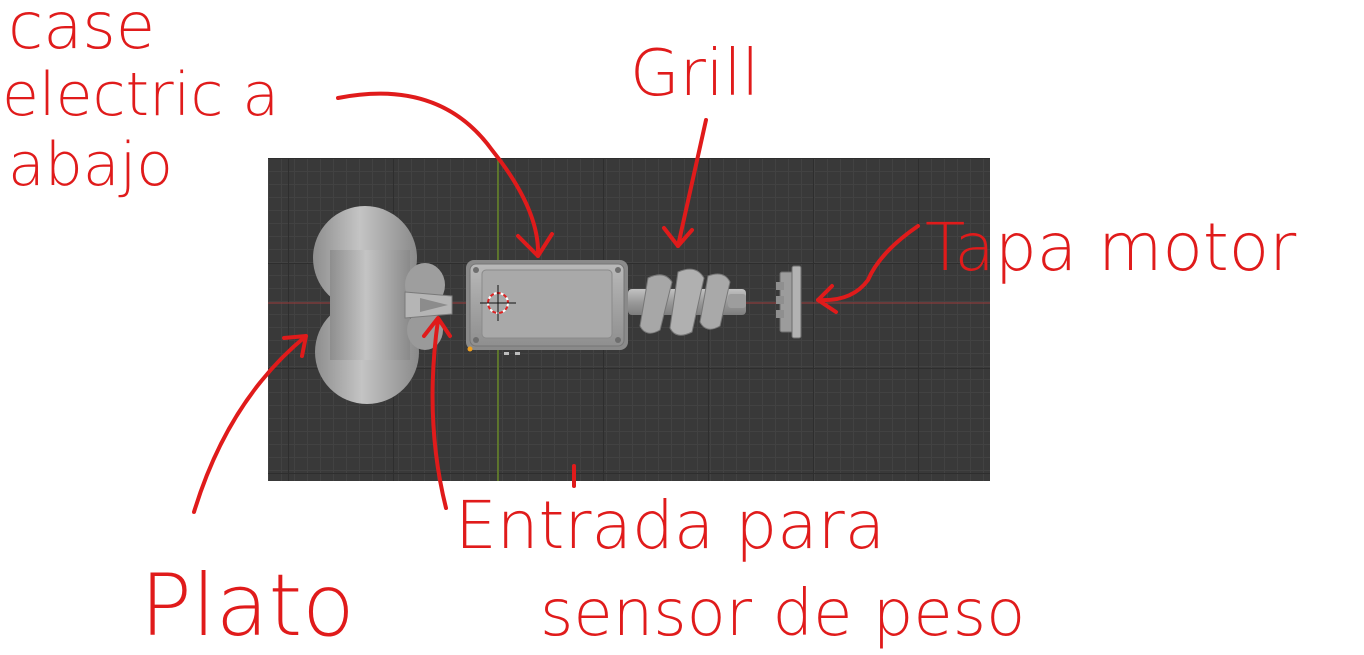  What do you see at coordinates (547, 305) in the screenshot?
I see `case-electrica-model` at bounding box center [547, 305].